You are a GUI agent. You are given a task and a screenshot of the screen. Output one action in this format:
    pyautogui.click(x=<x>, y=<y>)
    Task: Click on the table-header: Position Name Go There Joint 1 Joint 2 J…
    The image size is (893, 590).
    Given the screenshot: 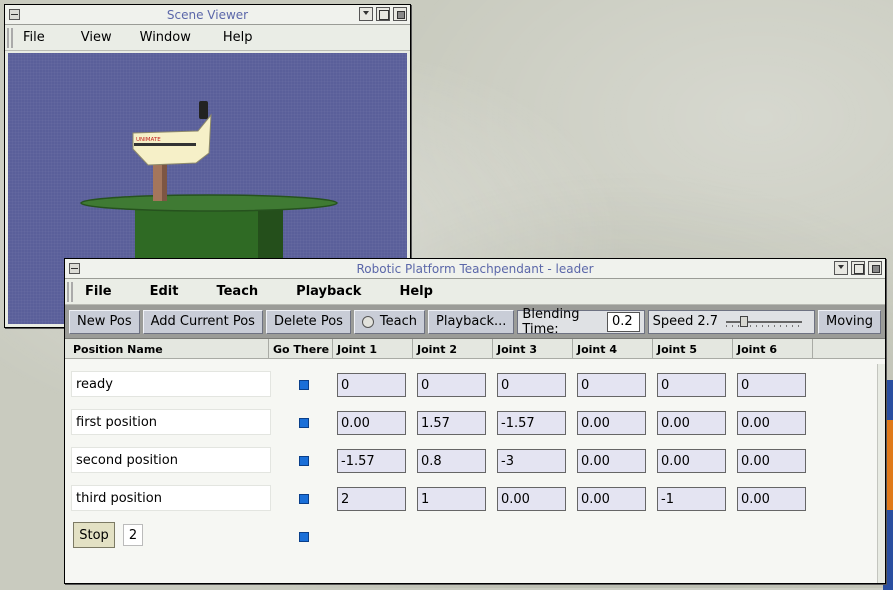 What is the action you would take?
    pyautogui.click(x=475, y=349)
    